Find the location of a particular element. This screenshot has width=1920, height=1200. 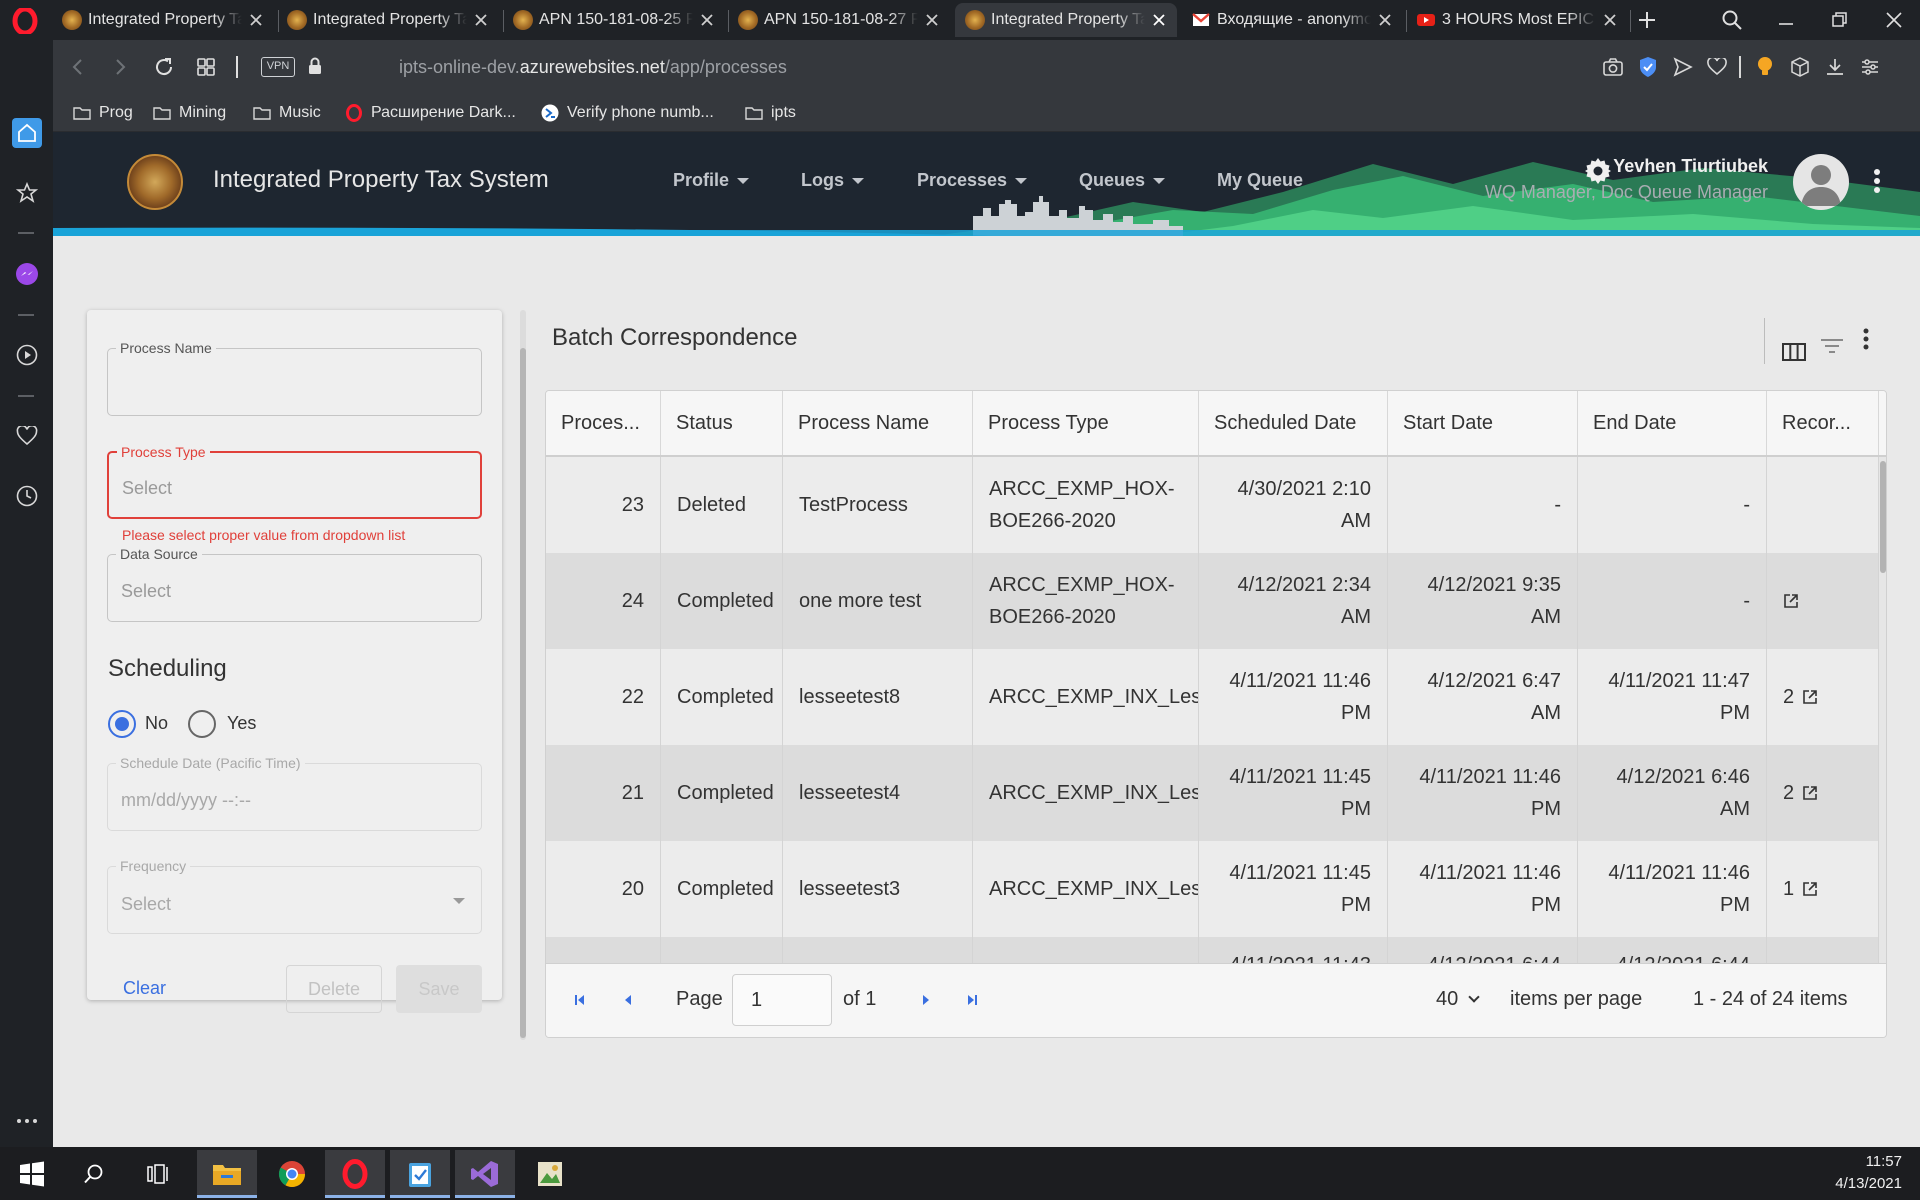

sidebar-messenger-button is located at coordinates (27, 274).